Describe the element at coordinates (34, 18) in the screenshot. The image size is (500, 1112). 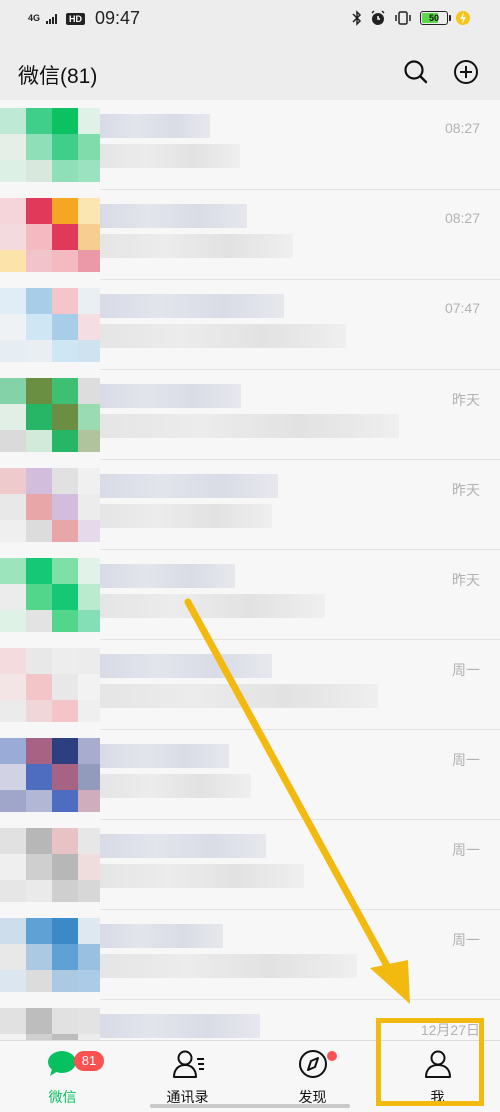
I see `network-indicator: 4G` at that location.